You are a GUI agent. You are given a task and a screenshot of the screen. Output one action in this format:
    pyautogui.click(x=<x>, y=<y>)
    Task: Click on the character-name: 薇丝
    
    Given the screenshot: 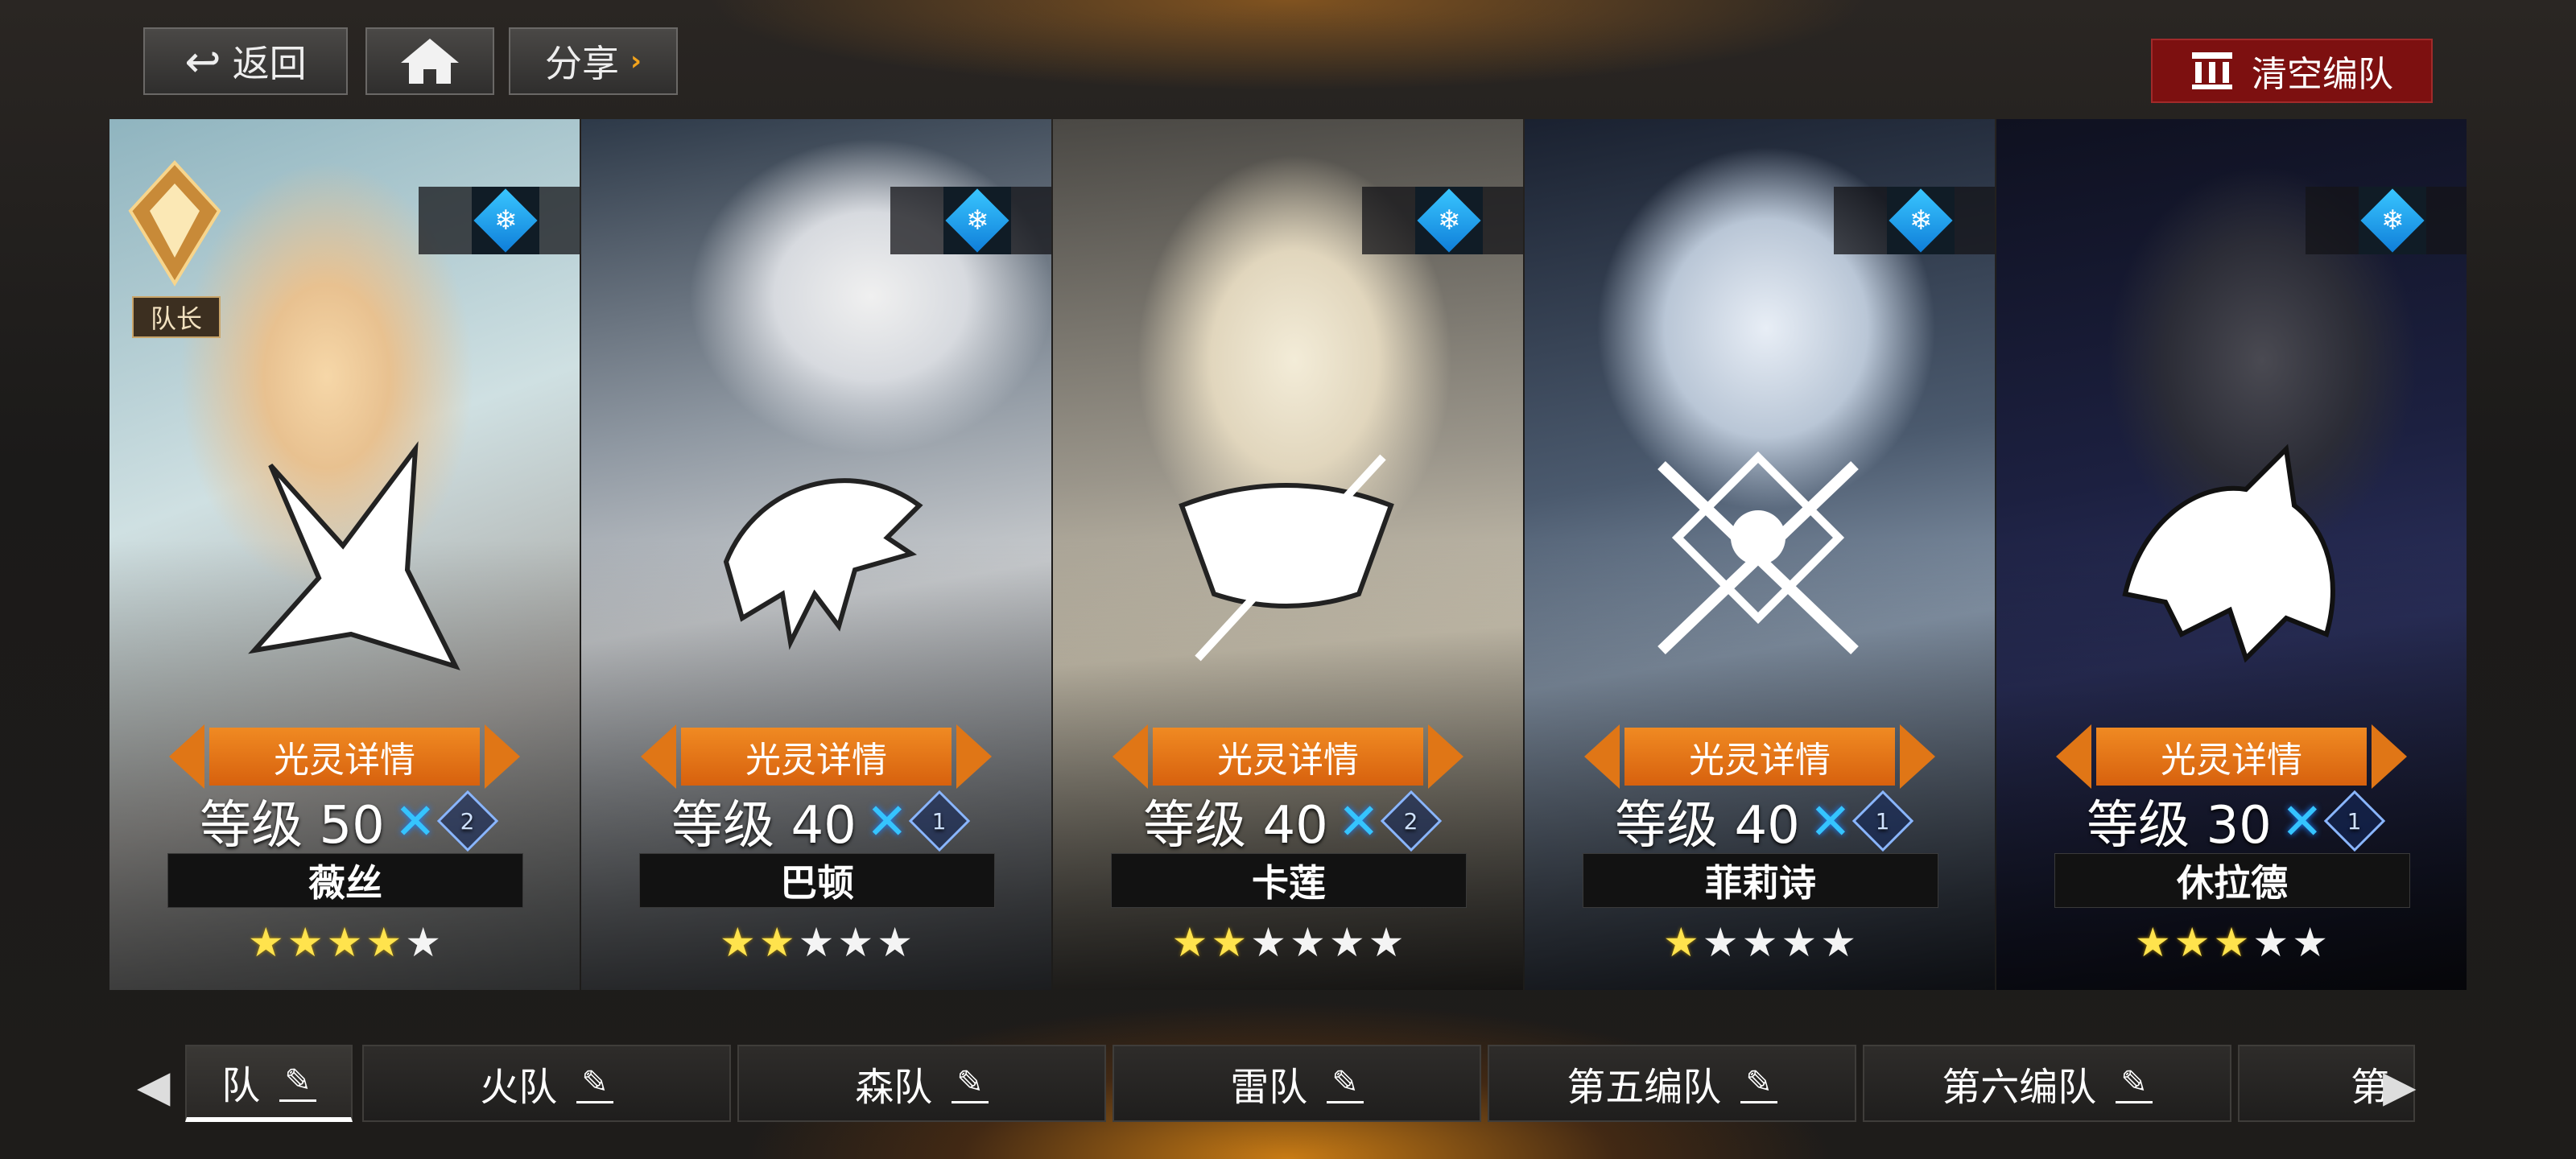 What is the action you would take?
    pyautogui.click(x=345, y=881)
    